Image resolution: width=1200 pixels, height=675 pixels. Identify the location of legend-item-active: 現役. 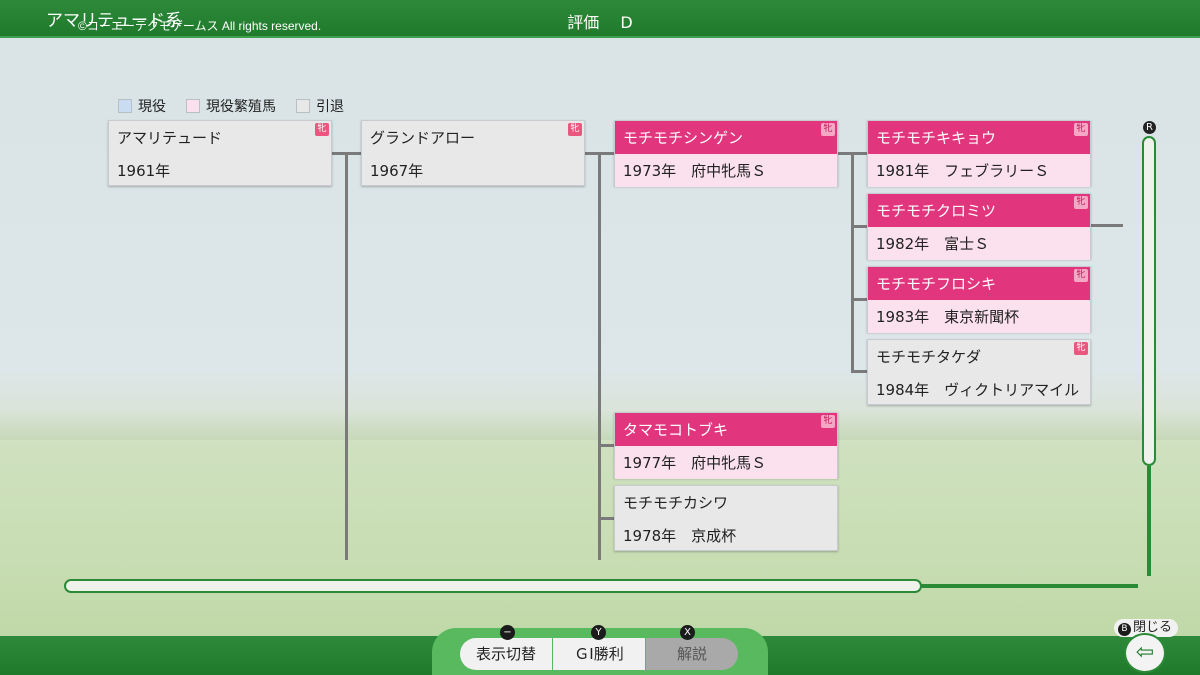
(142, 106).